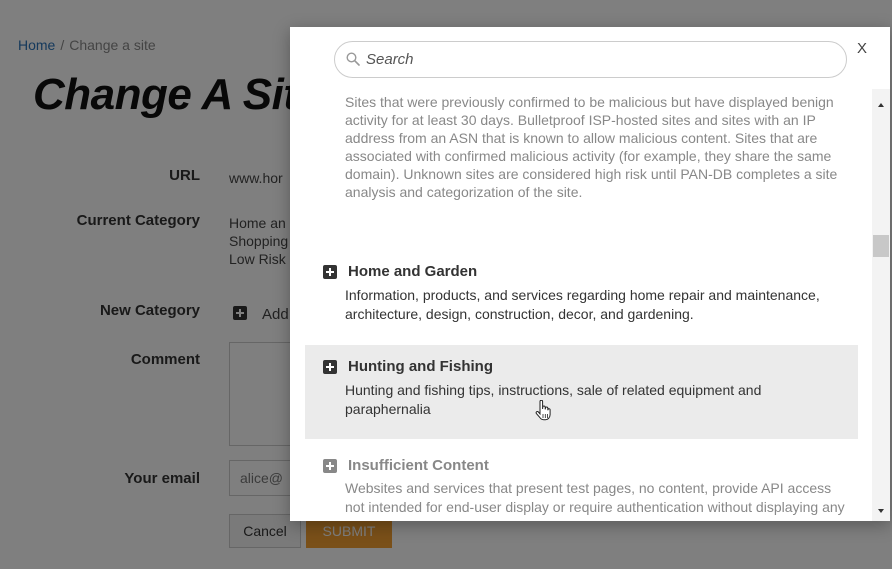 The image size is (892, 569). What do you see at coordinates (881, 305) in the screenshot?
I see `modal-scrollbar` at bounding box center [881, 305].